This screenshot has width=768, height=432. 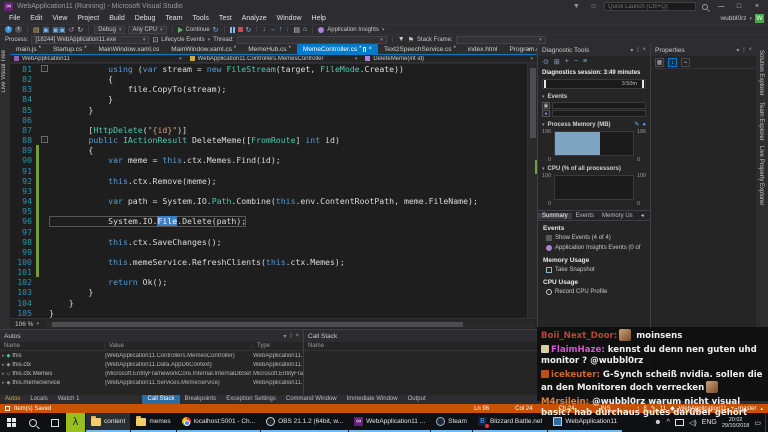 I want to click on expand-icon: ▸, so click(x=3, y=374).